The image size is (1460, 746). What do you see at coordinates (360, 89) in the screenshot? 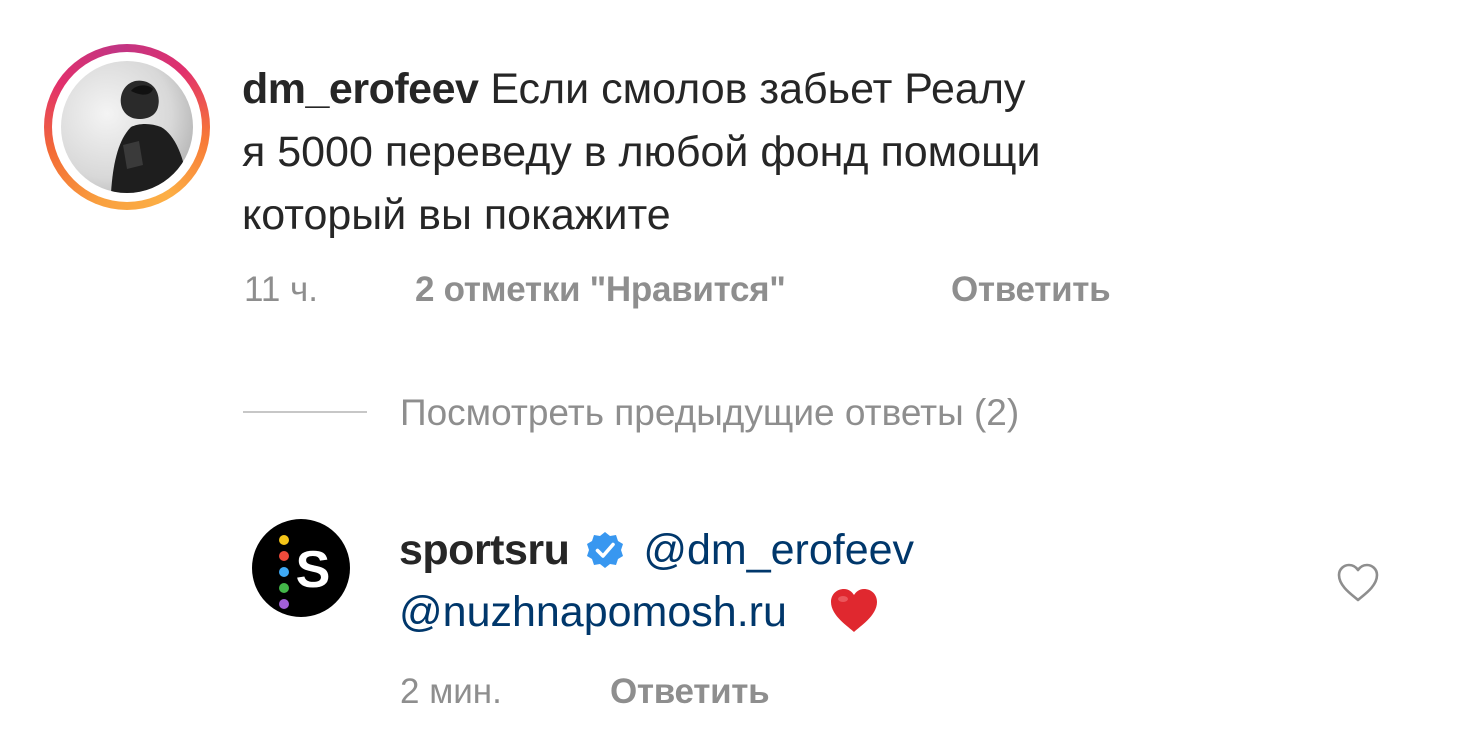
I see `comment-username: dm_erofeev` at bounding box center [360, 89].